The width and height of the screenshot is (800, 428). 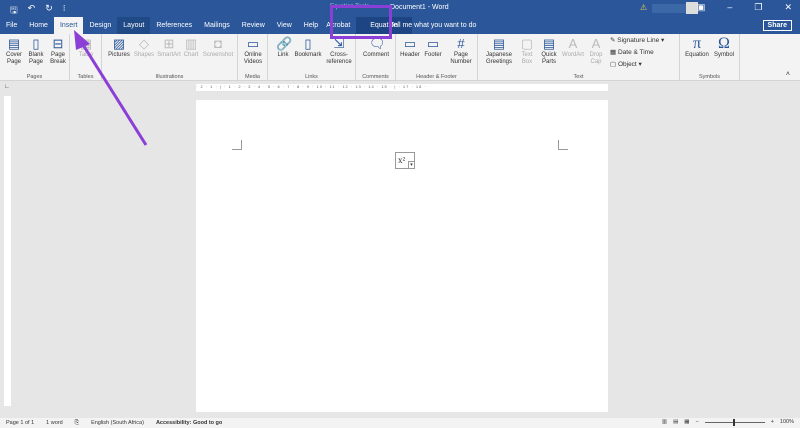 What do you see at coordinates (117, 423) in the screenshot?
I see `language: English (South Africa)` at bounding box center [117, 423].